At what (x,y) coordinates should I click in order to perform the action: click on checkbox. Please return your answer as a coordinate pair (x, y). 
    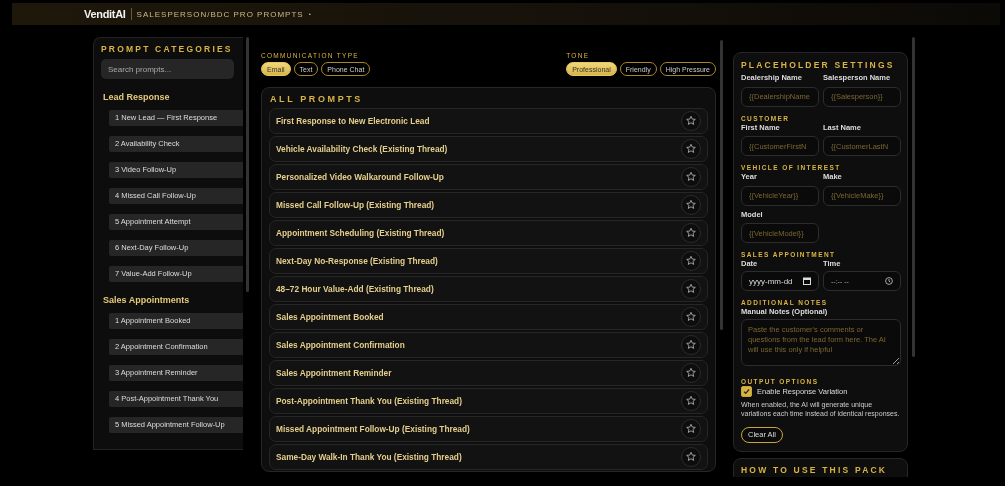
    Looking at the image, I should click on (746, 391).